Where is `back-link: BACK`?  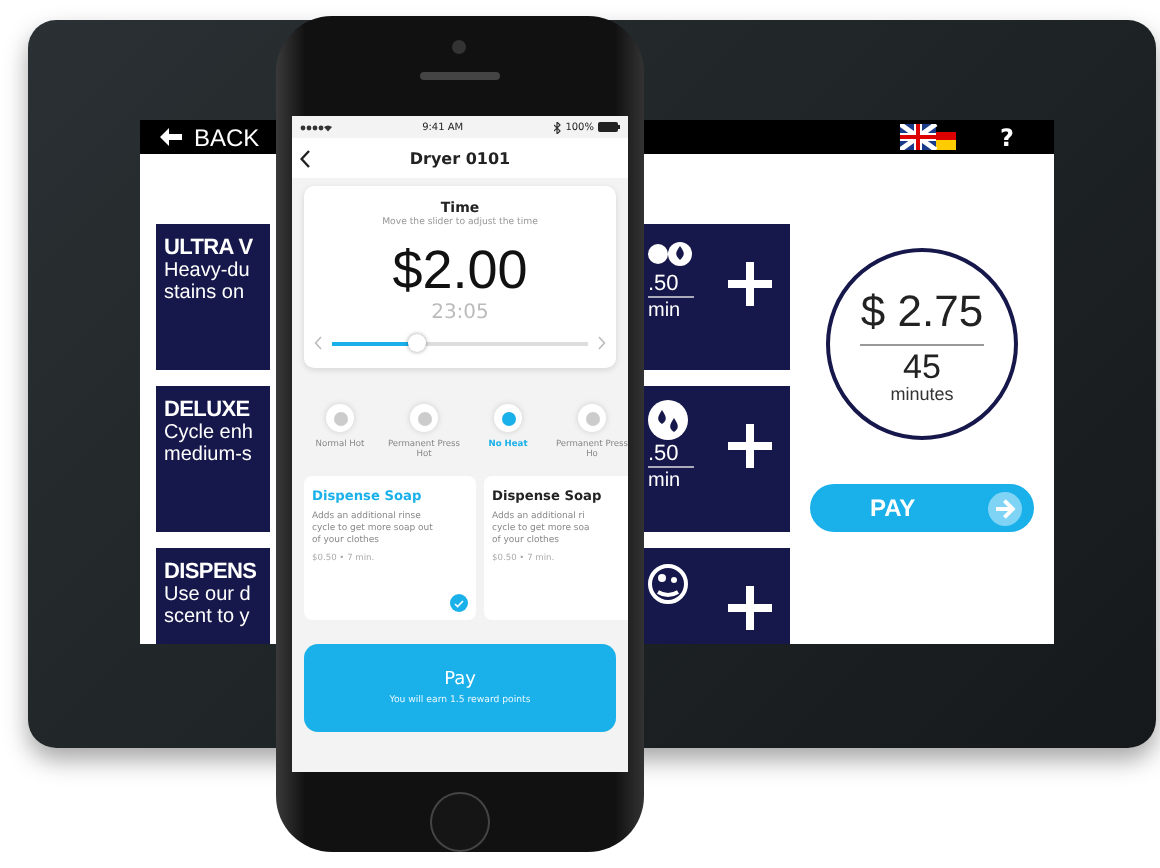
back-link: BACK is located at coordinates (210, 137).